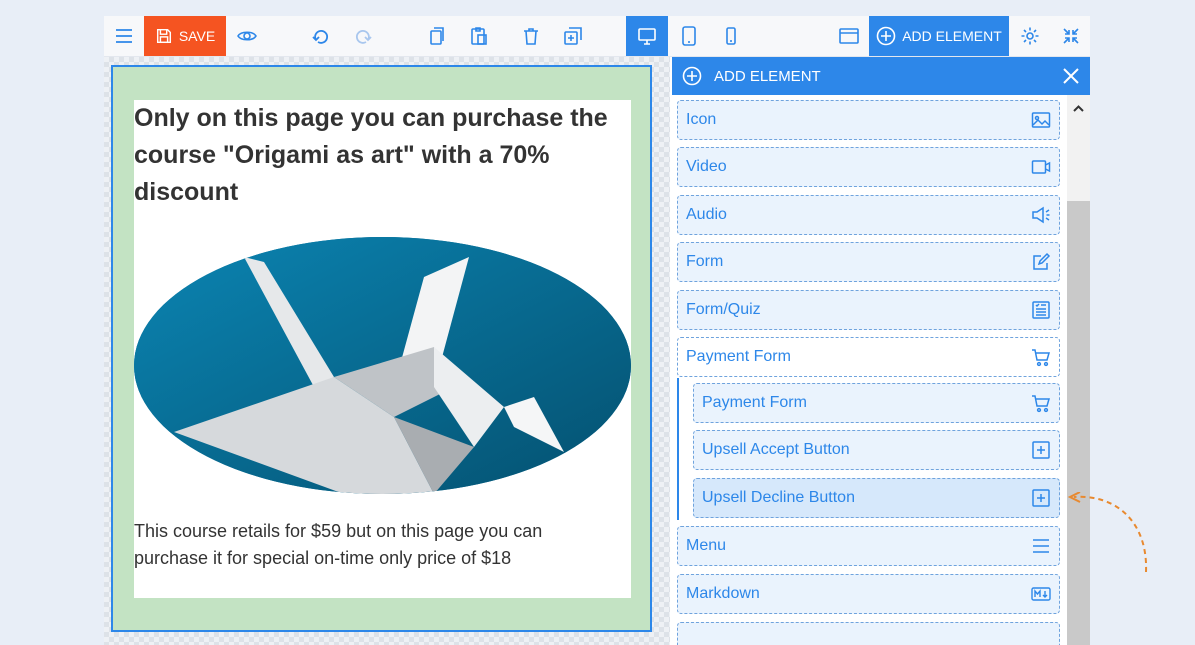 The width and height of the screenshot is (1195, 645). Describe the element at coordinates (1041, 215) in the screenshot. I see `speaker-icon` at that location.